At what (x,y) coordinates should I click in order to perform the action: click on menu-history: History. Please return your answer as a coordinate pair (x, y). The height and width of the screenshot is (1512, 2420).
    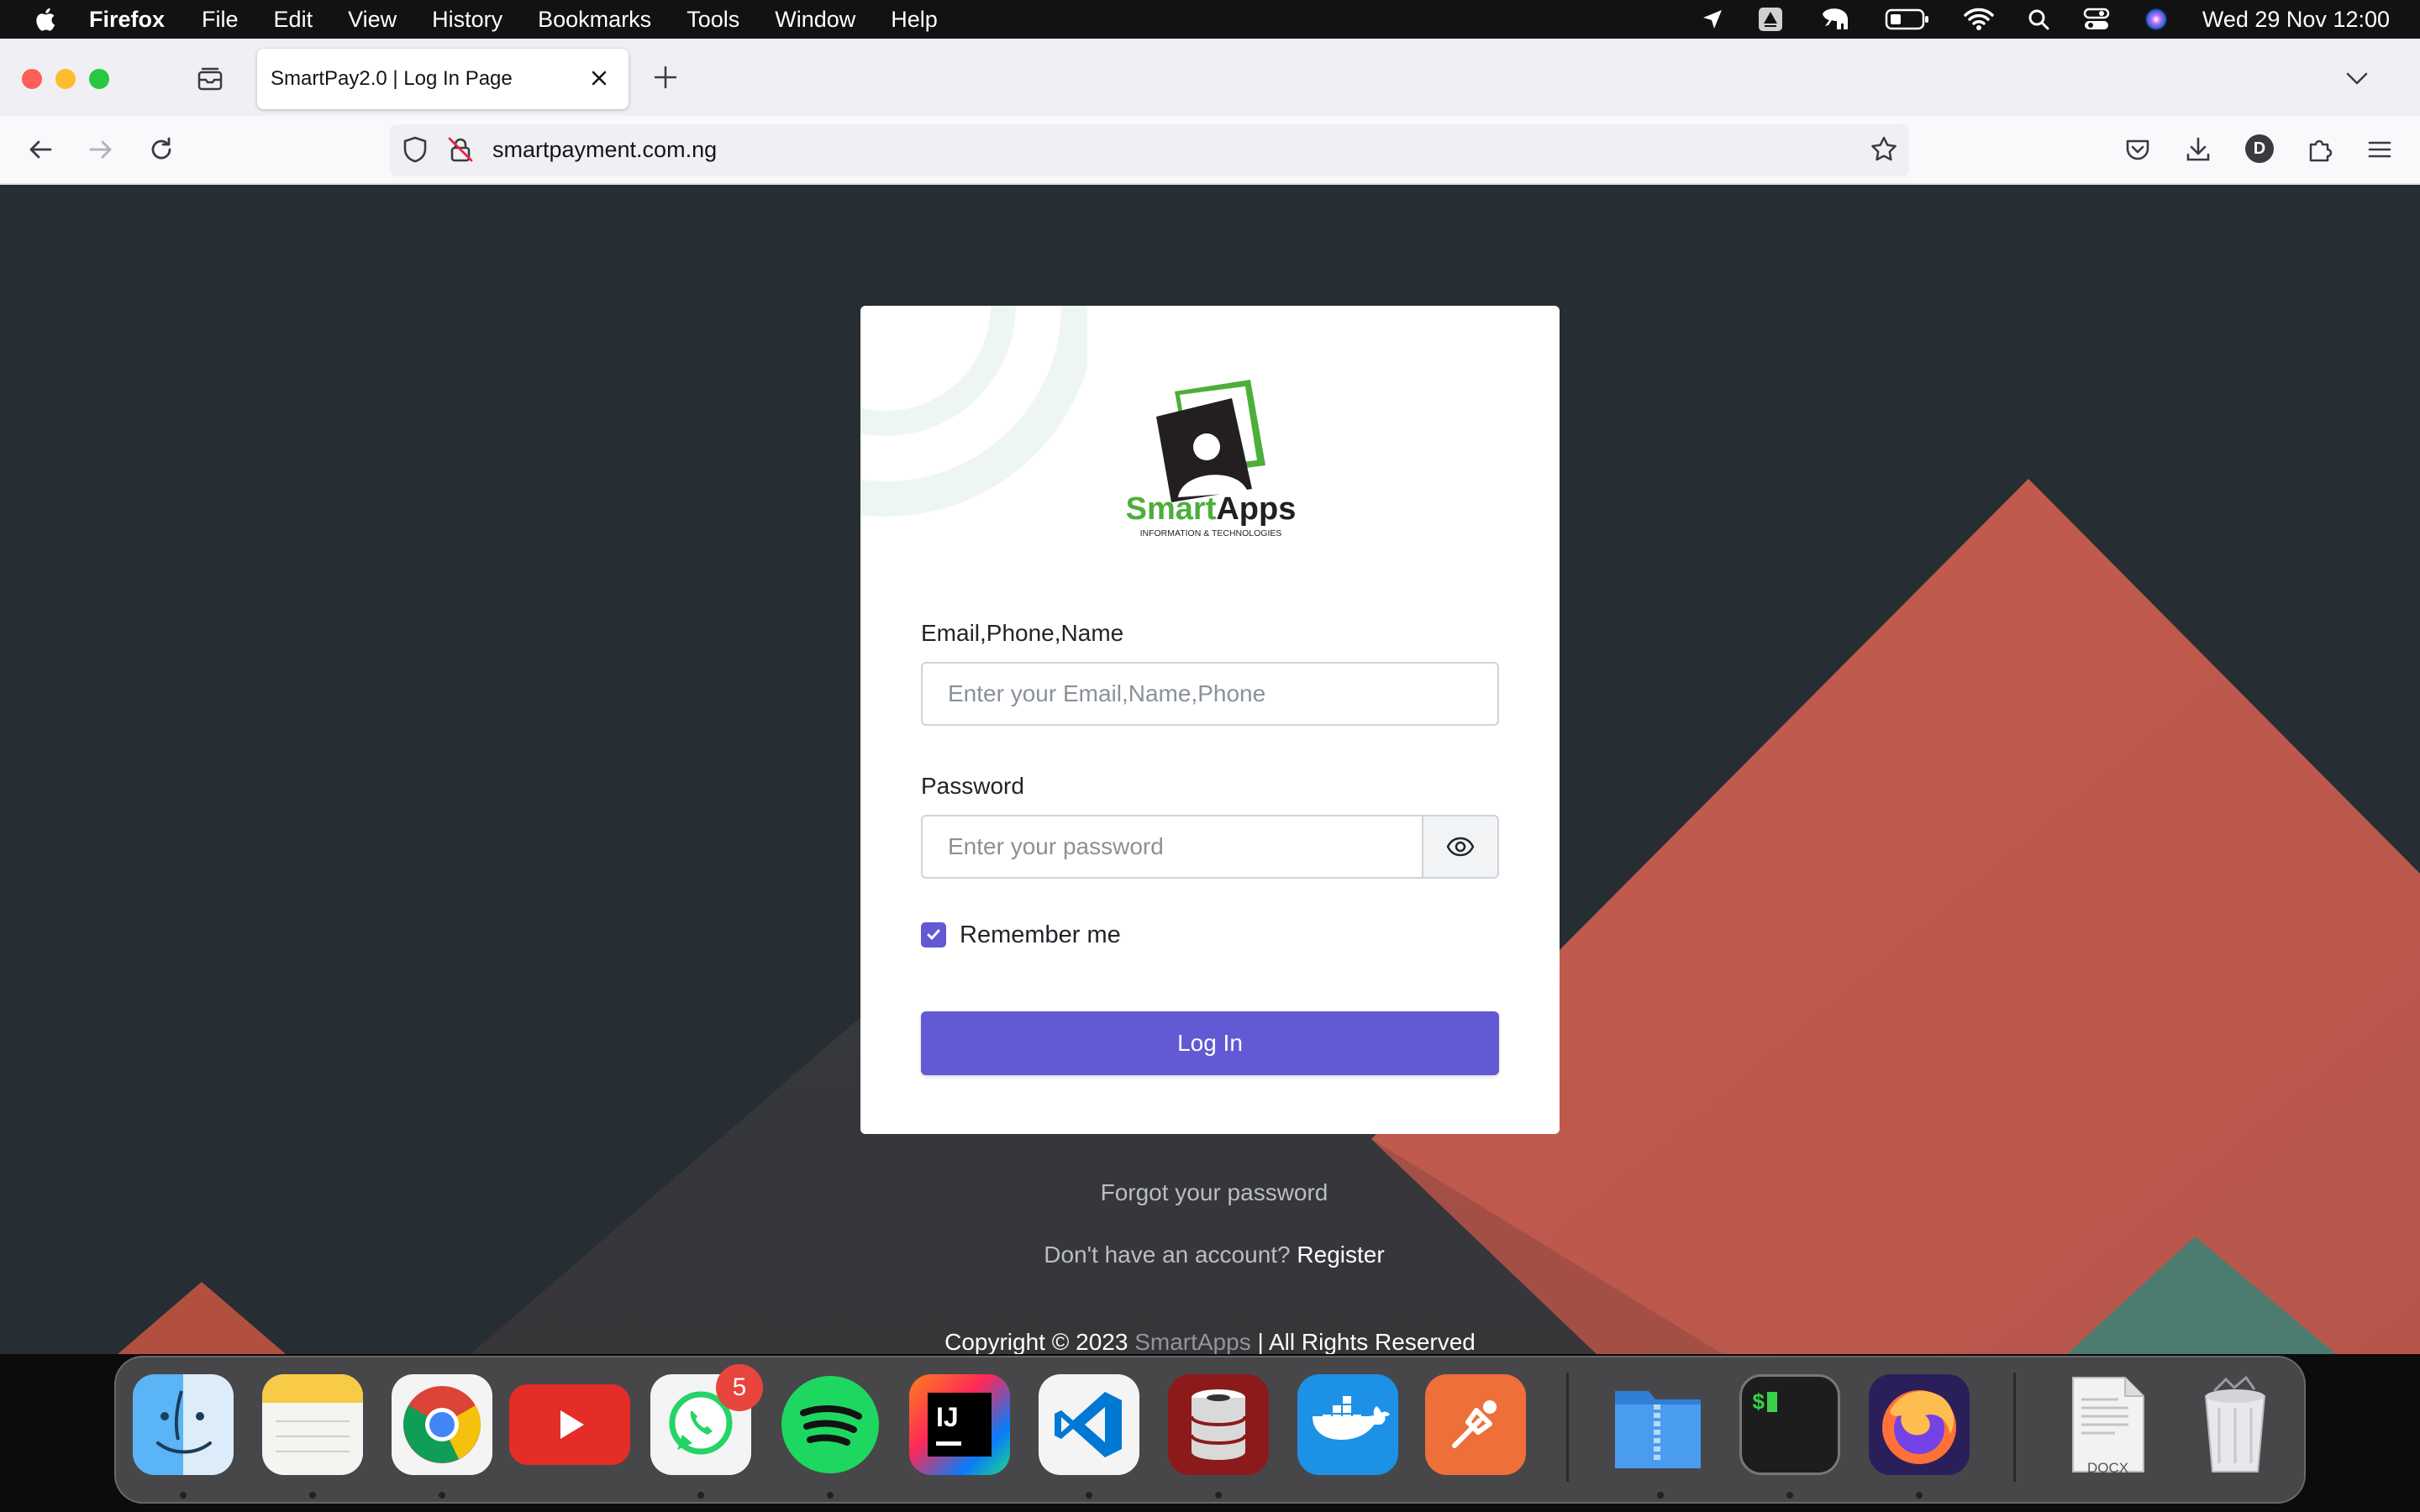
    Looking at the image, I should click on (467, 20).